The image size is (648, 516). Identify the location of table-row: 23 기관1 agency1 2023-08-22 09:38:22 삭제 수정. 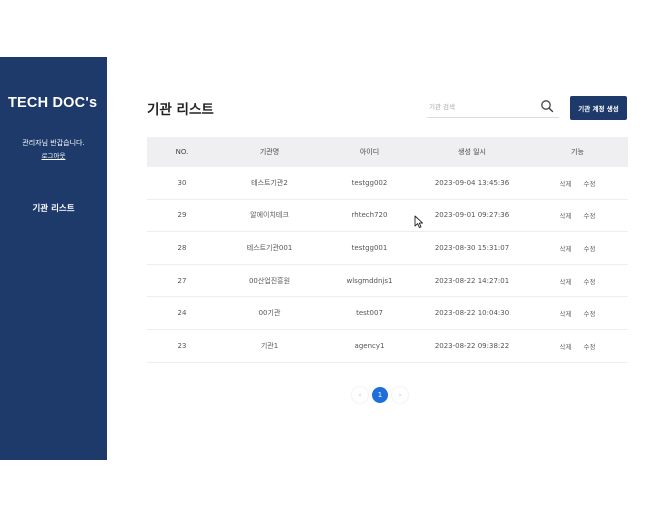
(387, 346).